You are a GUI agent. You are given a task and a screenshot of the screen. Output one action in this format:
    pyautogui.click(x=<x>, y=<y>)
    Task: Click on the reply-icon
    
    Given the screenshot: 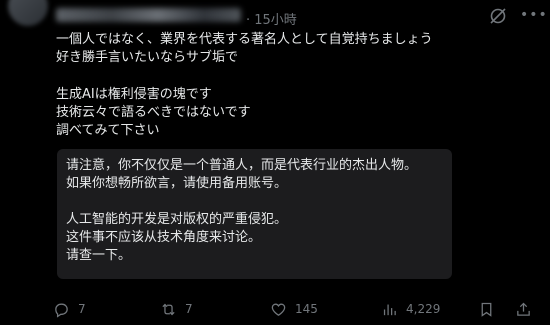 What is the action you would take?
    pyautogui.click(x=61, y=310)
    